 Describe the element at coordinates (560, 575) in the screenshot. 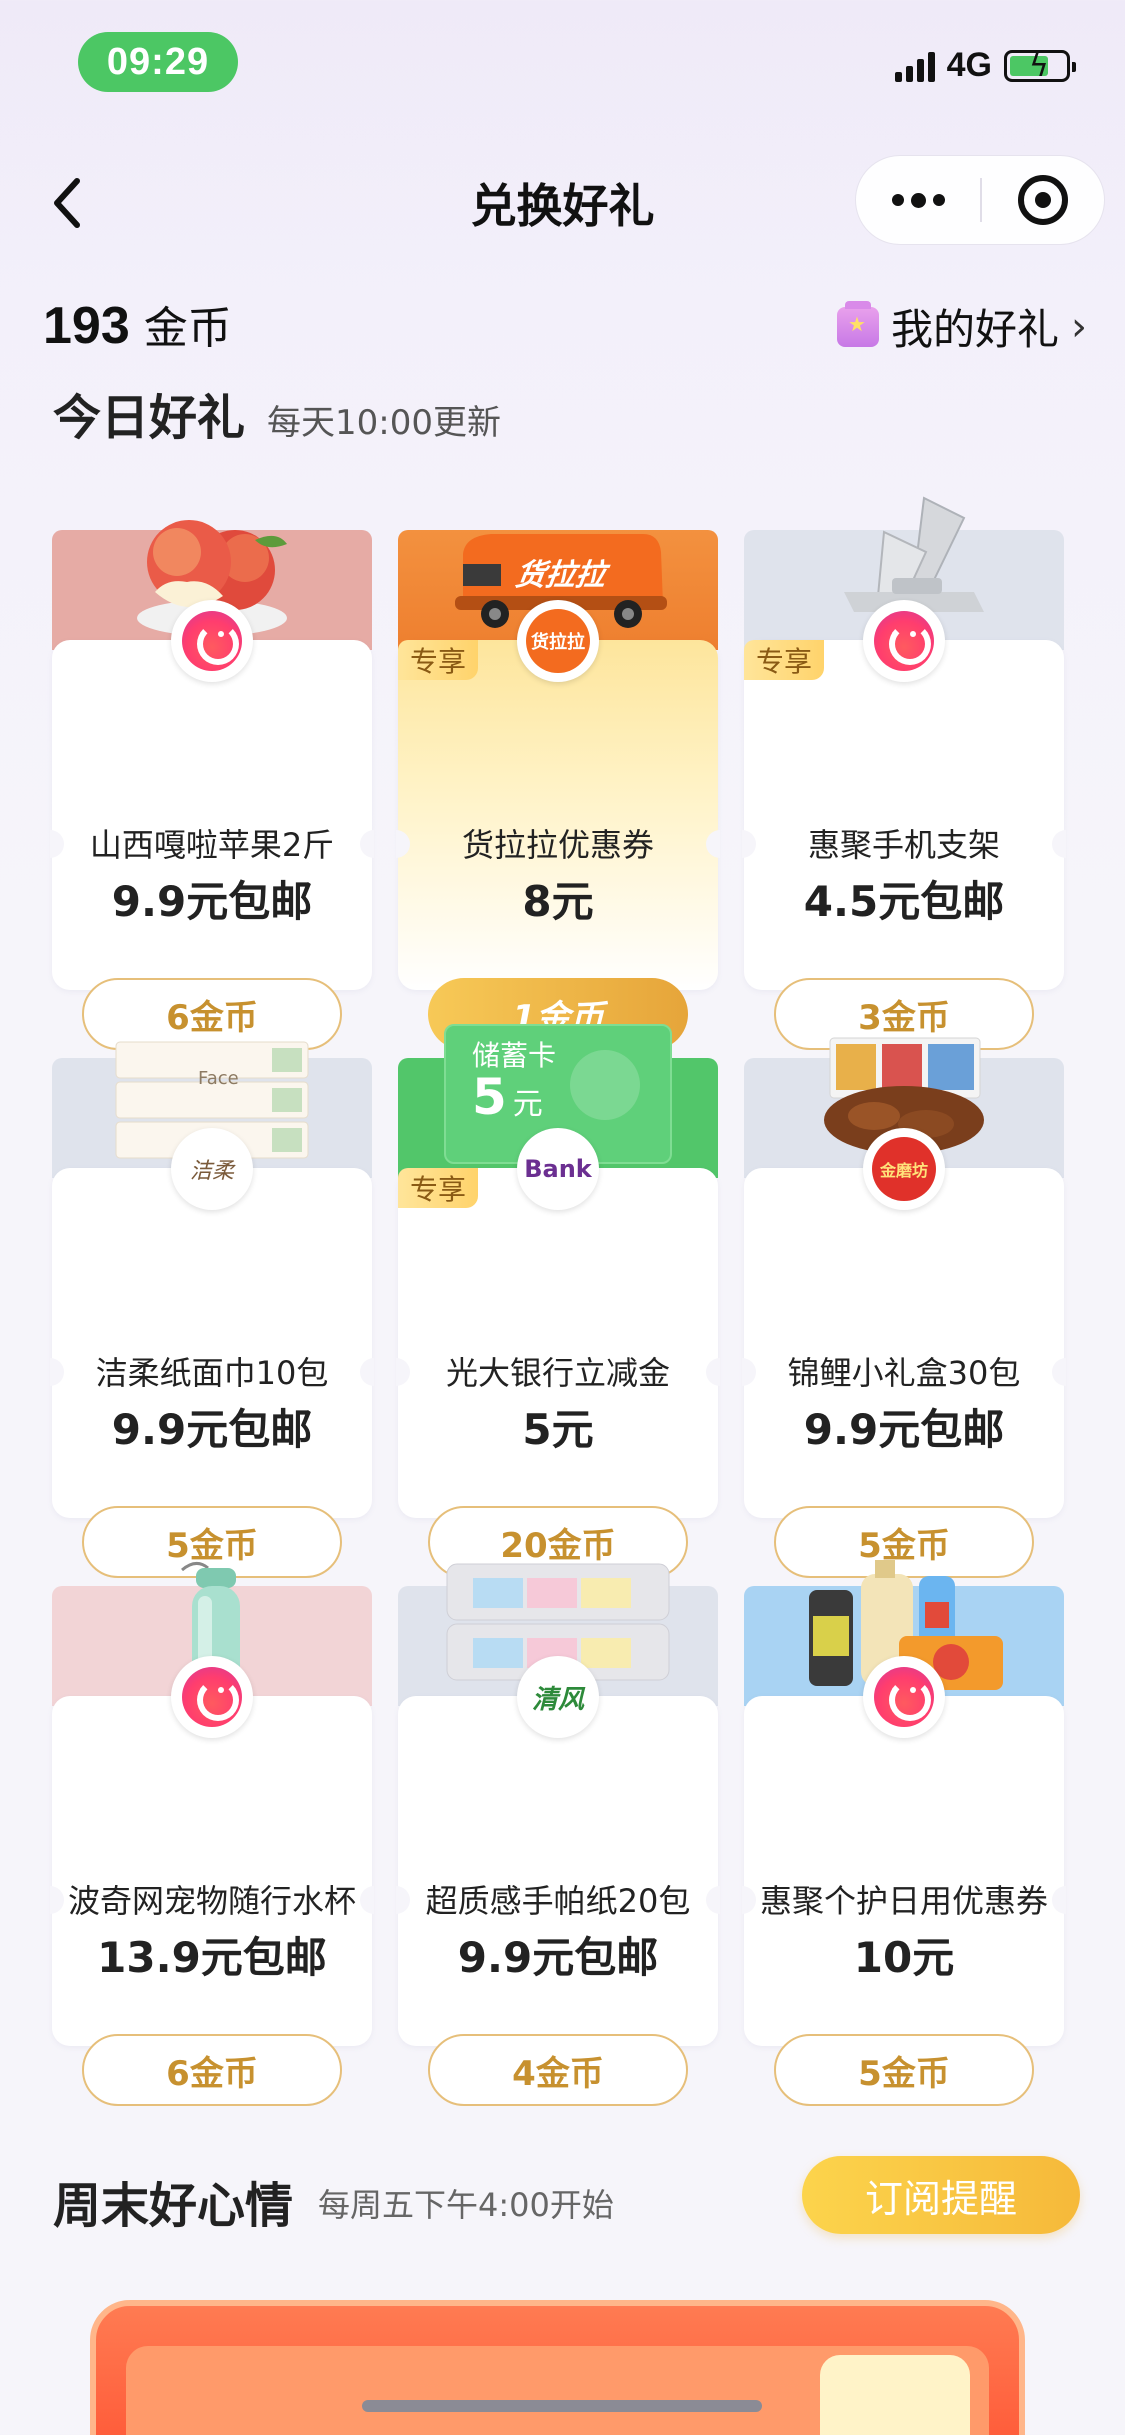

I see `van-brand-text: 货拉拉` at that location.